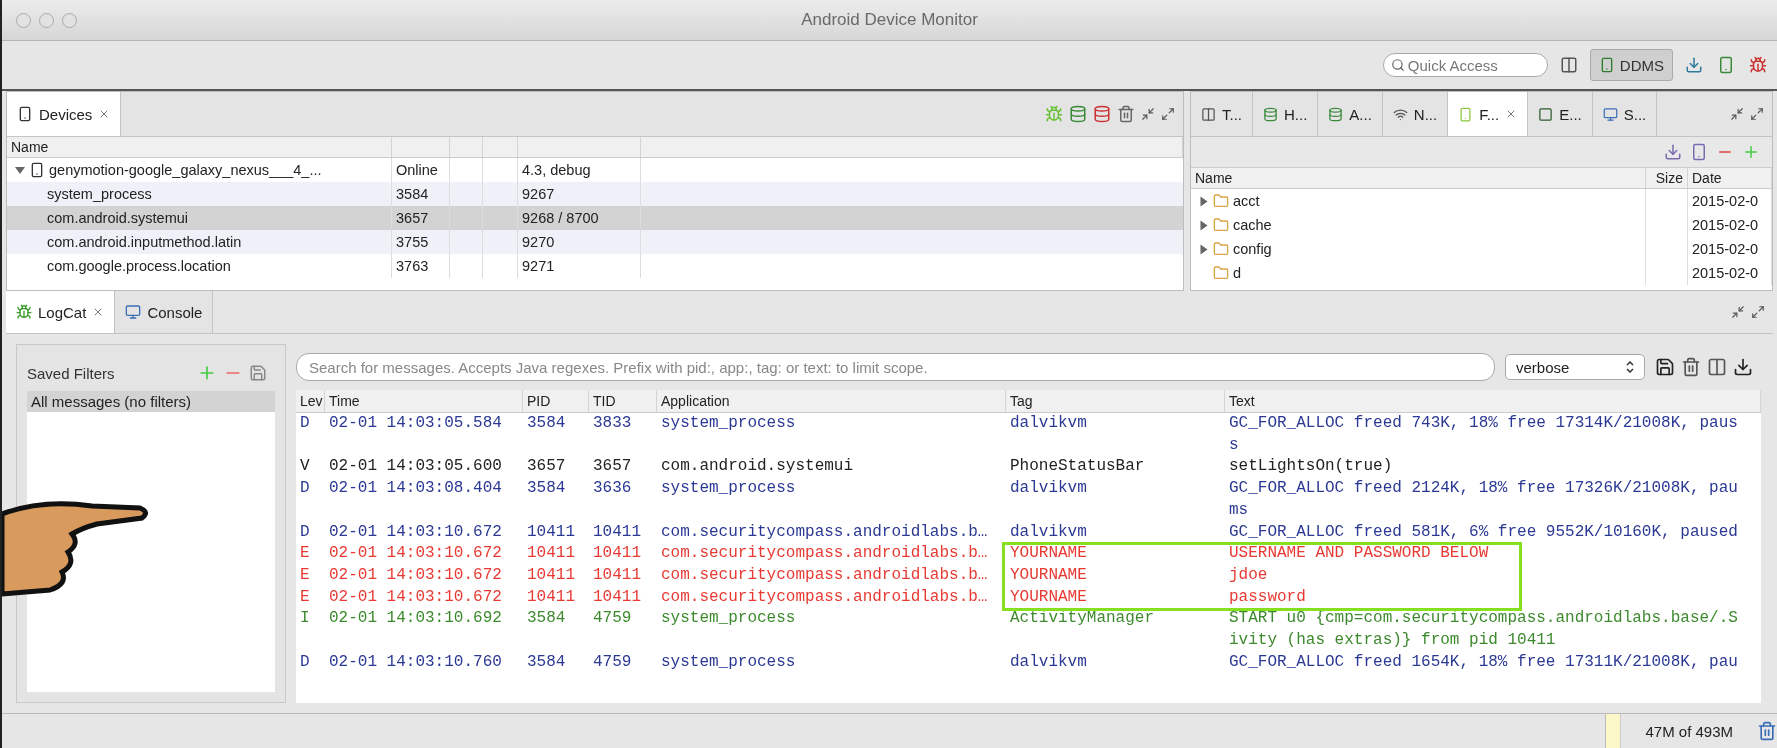 This screenshot has width=1777, height=748. I want to click on memory-gauge-fill, so click(1614, 731).